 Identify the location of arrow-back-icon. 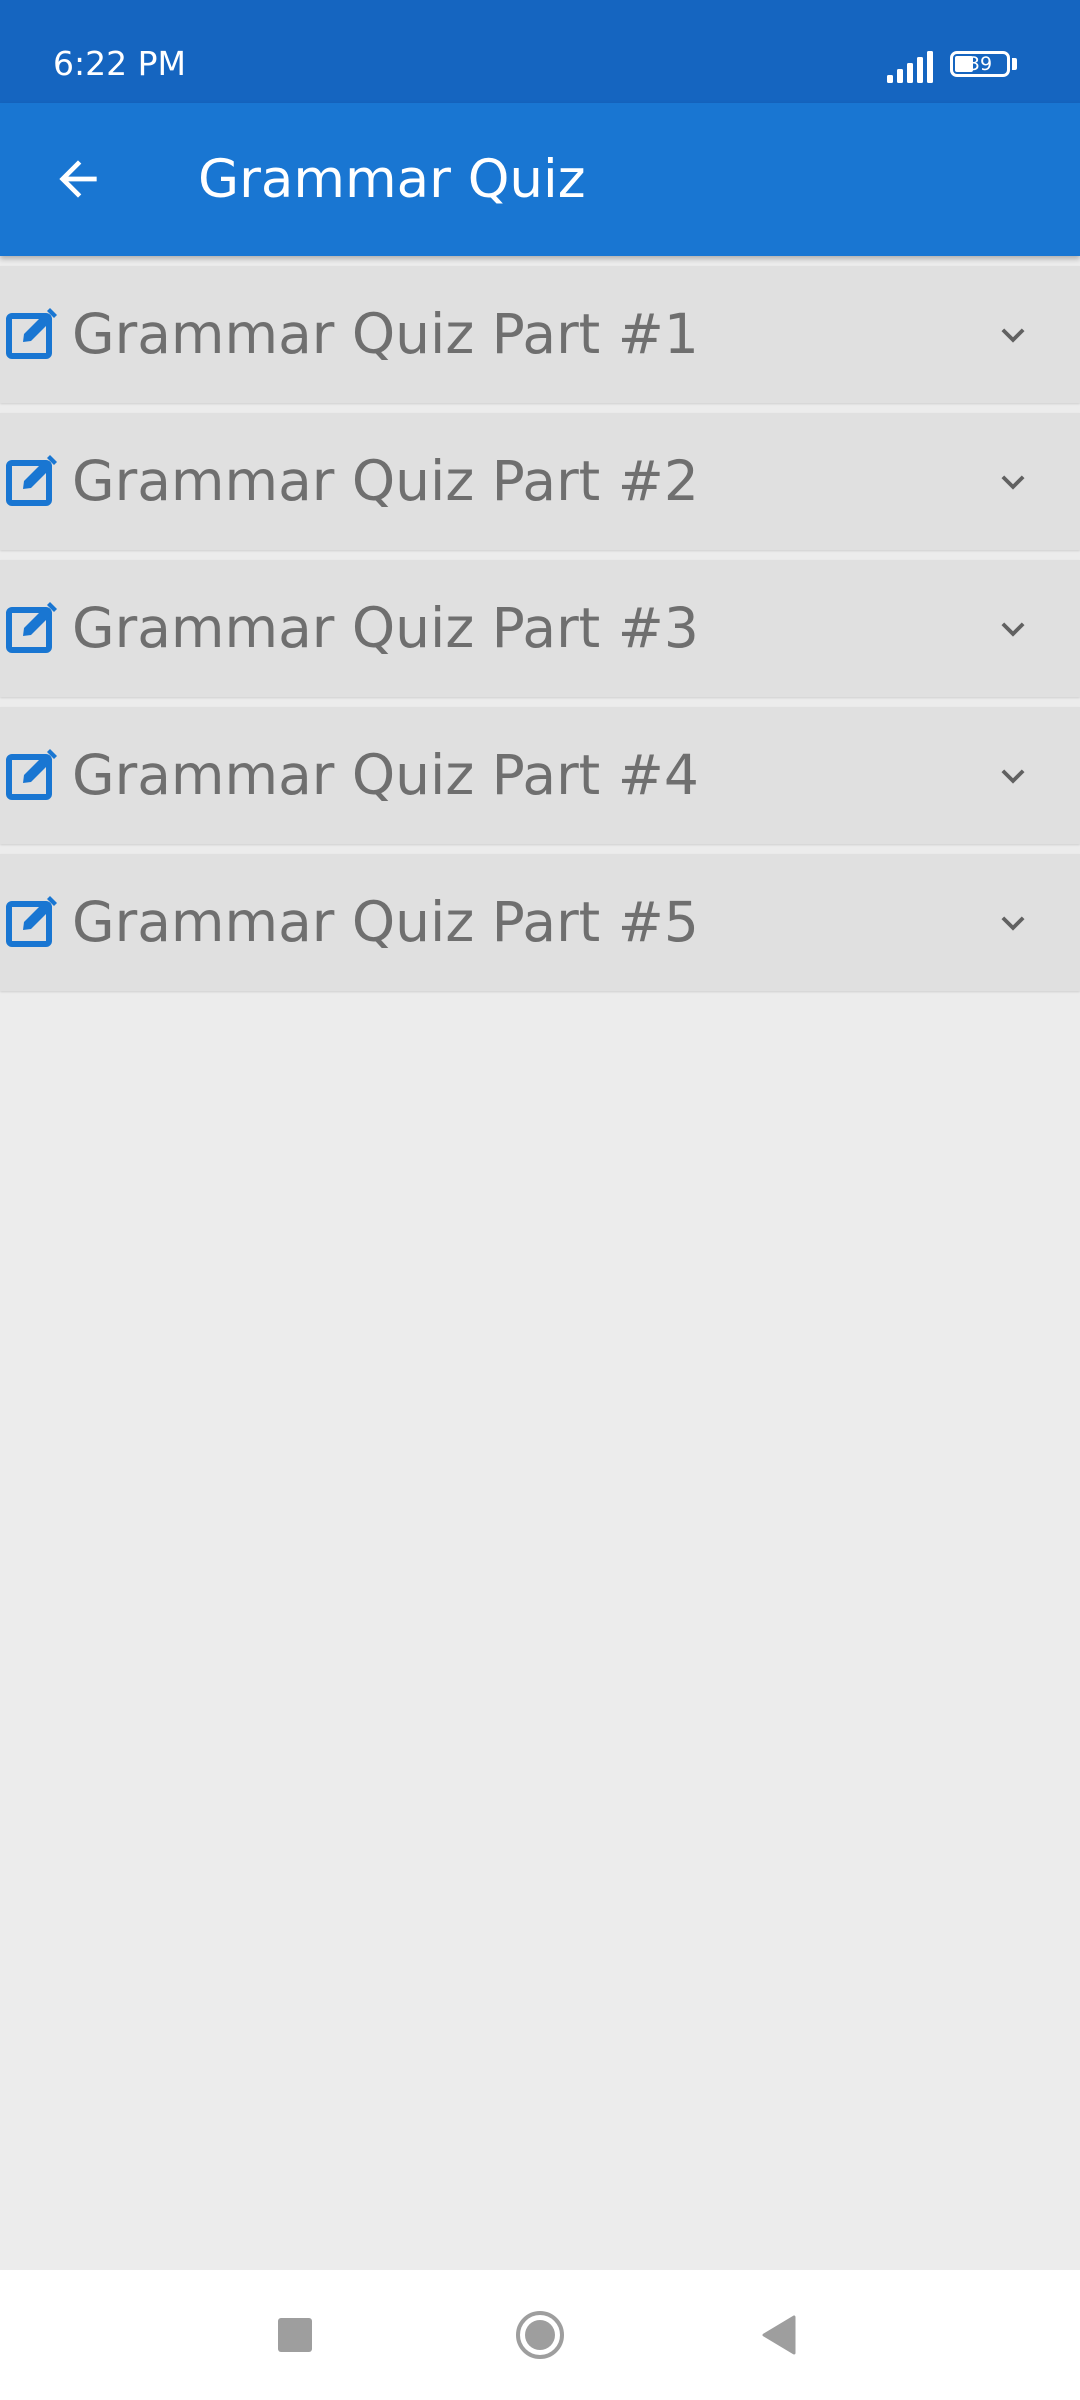
(78, 179).